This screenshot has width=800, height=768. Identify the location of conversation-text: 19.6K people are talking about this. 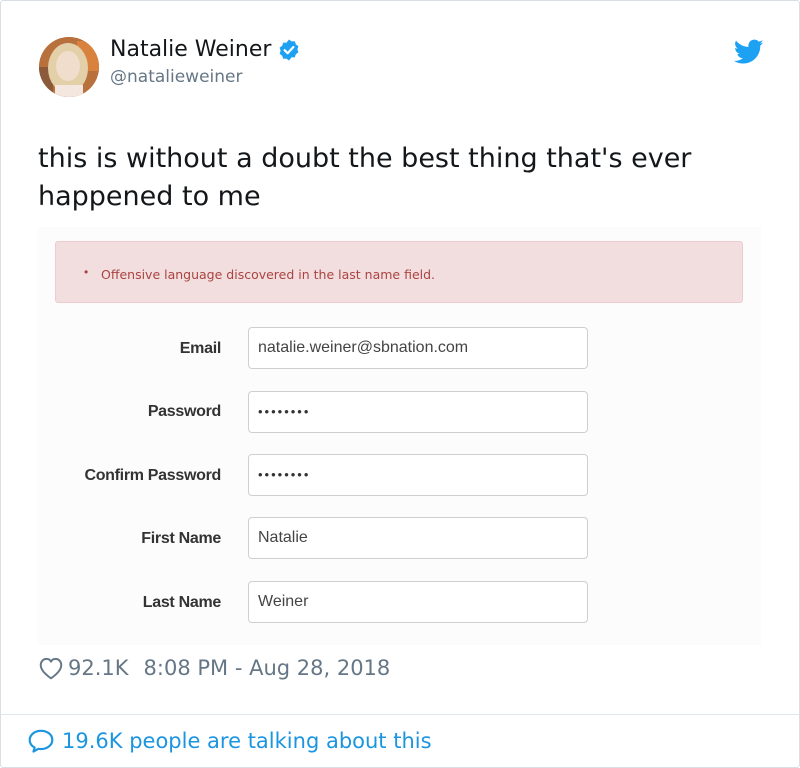
(247, 741).